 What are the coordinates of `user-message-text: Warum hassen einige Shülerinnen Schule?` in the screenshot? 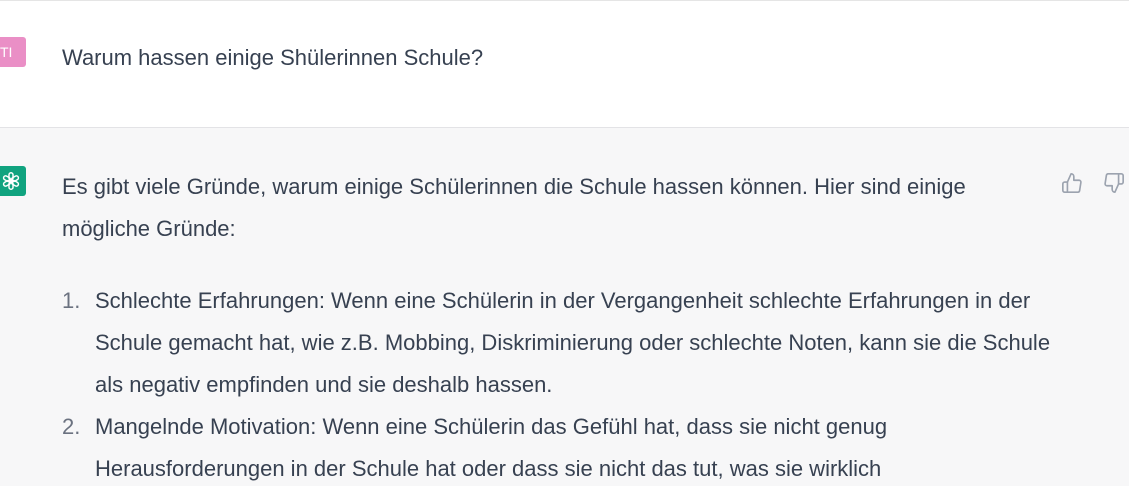 It's located at (273, 57).